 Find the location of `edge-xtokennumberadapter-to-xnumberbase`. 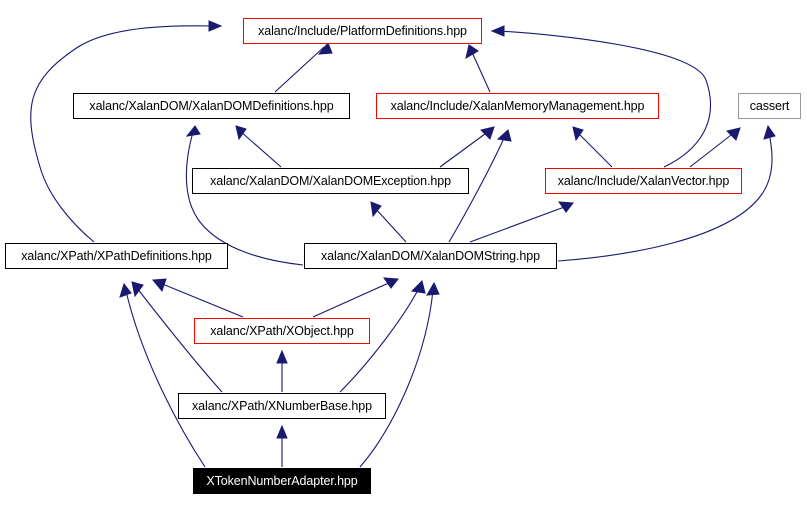

edge-xtokennumberadapter-to-xnumberbase is located at coordinates (282, 445).